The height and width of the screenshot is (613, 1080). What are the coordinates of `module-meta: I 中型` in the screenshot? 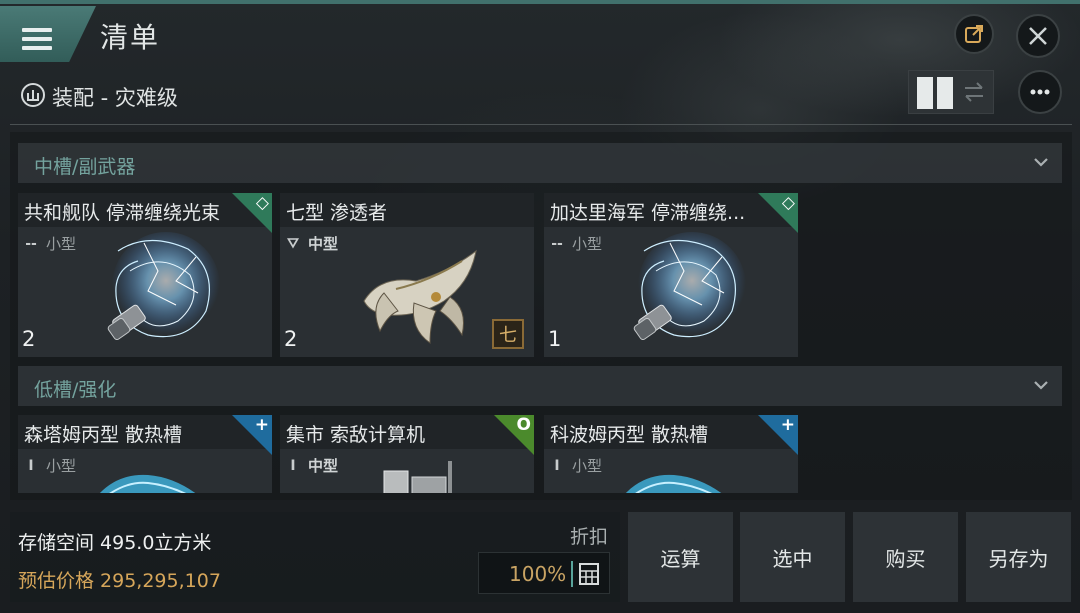 It's located at (311, 465).